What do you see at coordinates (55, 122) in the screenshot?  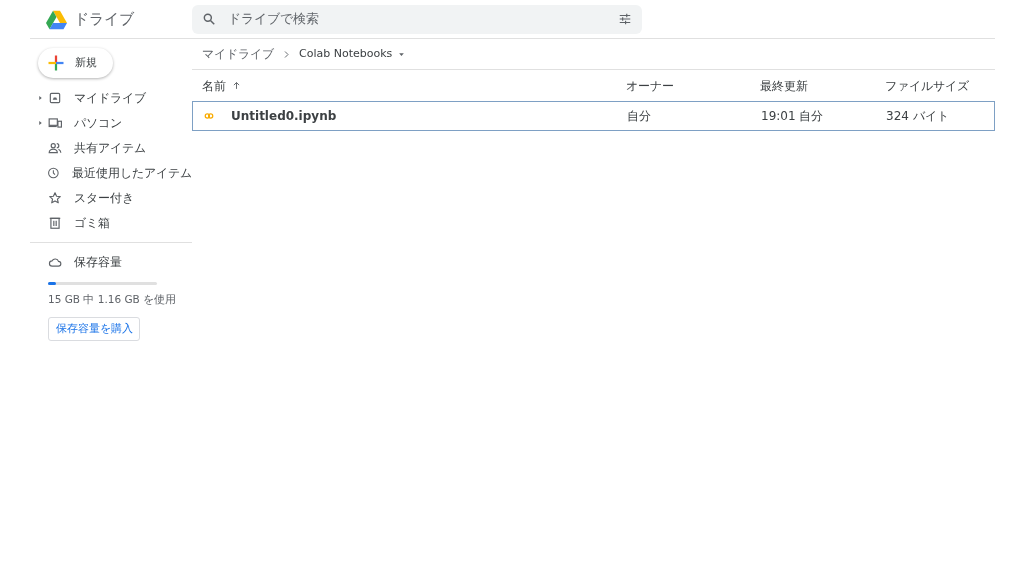 I see `computer-icon` at bounding box center [55, 122].